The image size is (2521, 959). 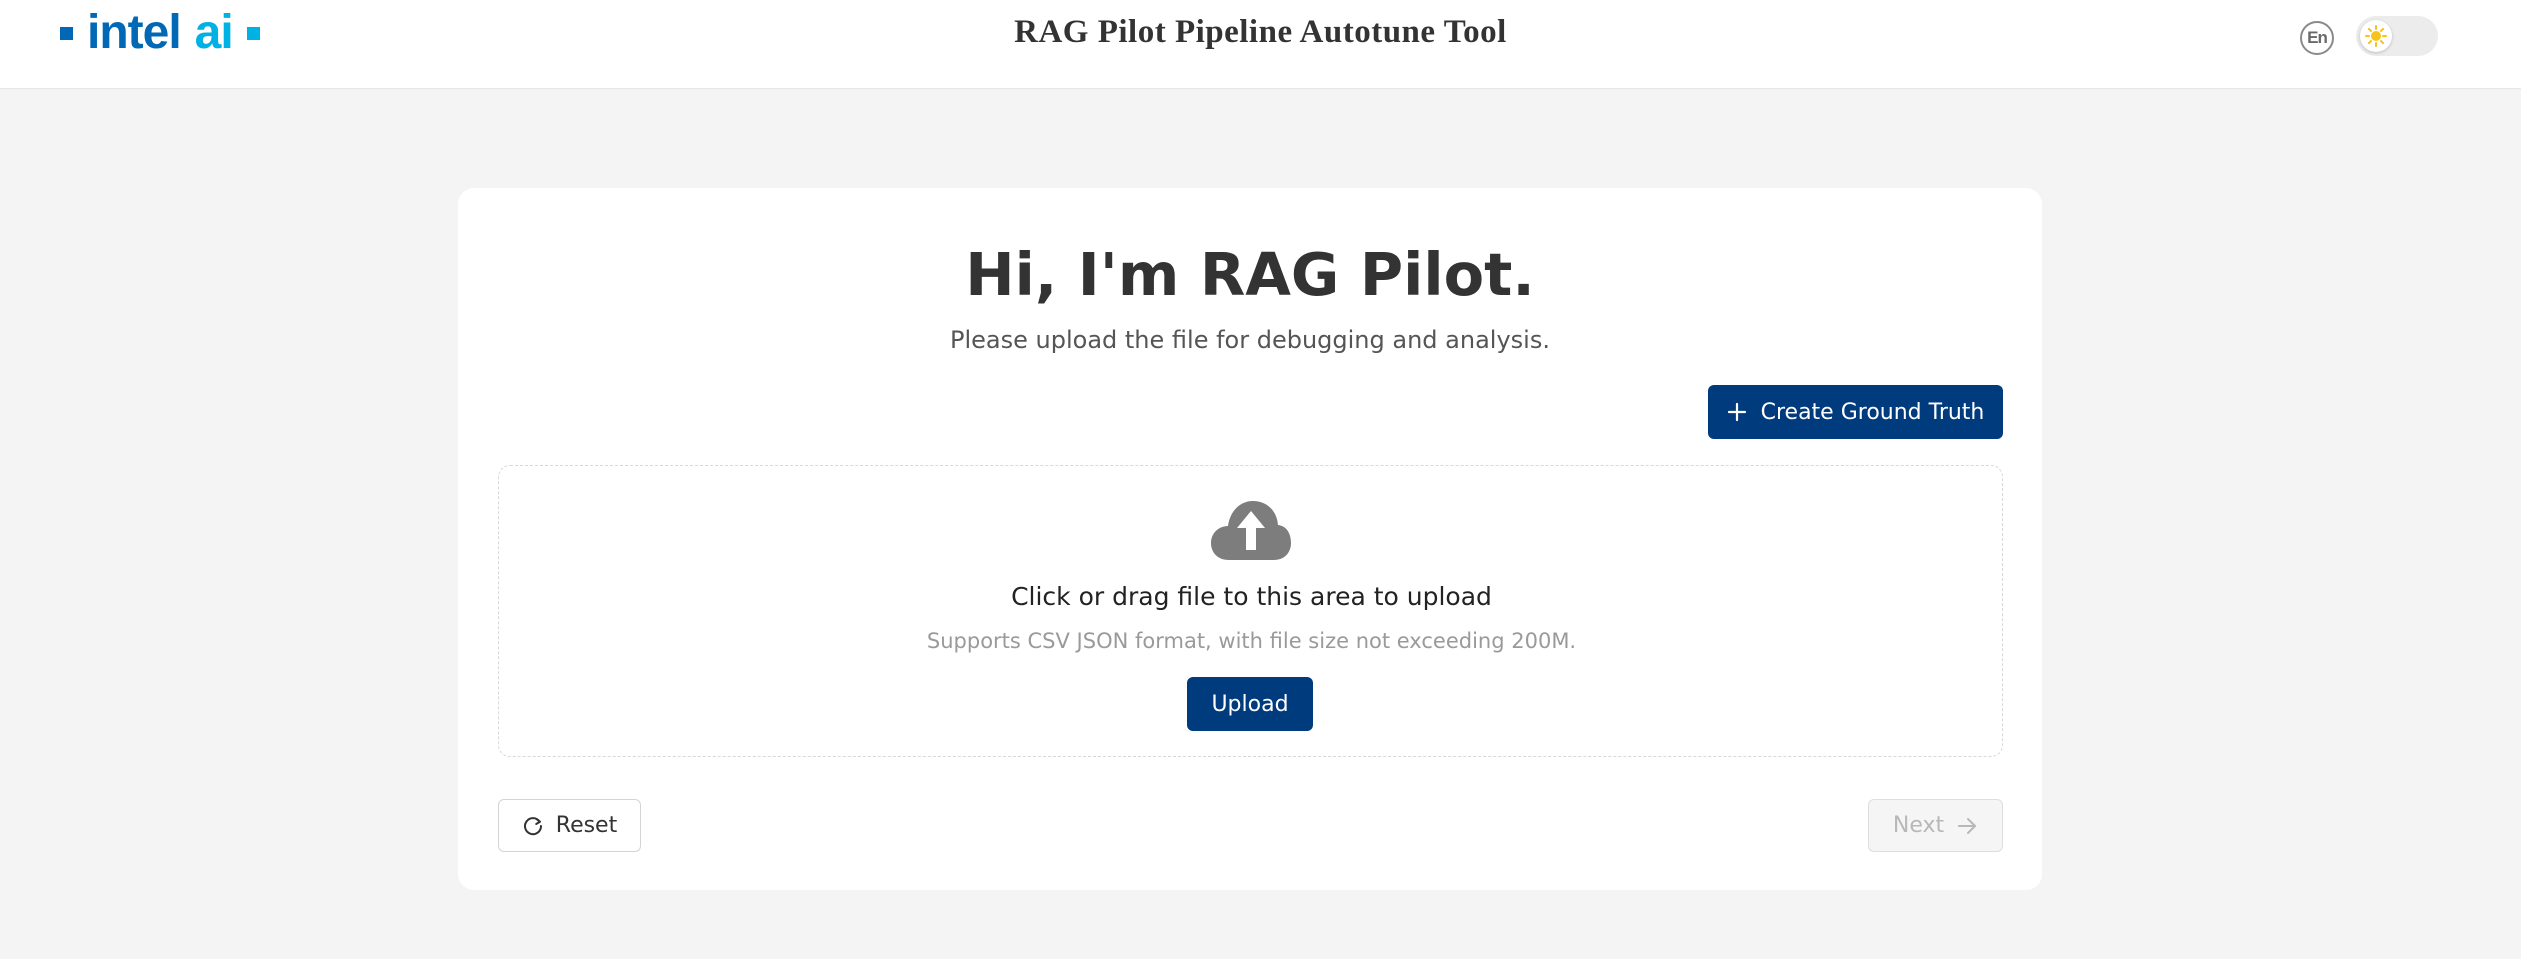 What do you see at coordinates (1918, 825) in the screenshot?
I see `next-label: Next` at bounding box center [1918, 825].